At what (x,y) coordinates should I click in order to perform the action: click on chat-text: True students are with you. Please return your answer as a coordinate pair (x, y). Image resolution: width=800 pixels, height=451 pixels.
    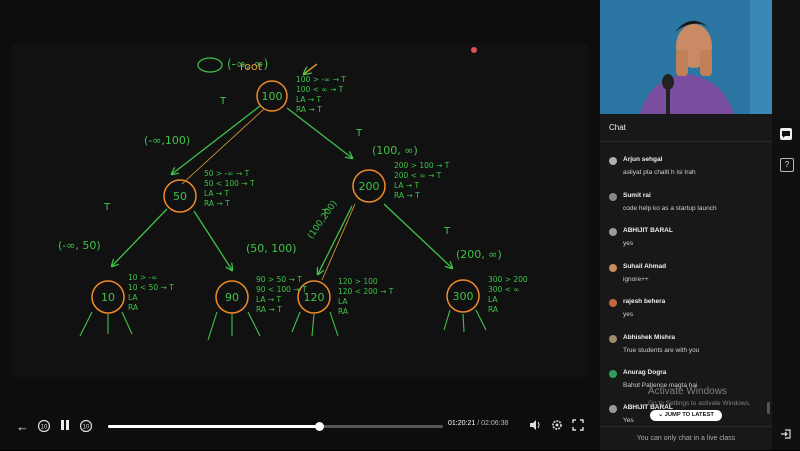
    Looking at the image, I should click on (661, 350).